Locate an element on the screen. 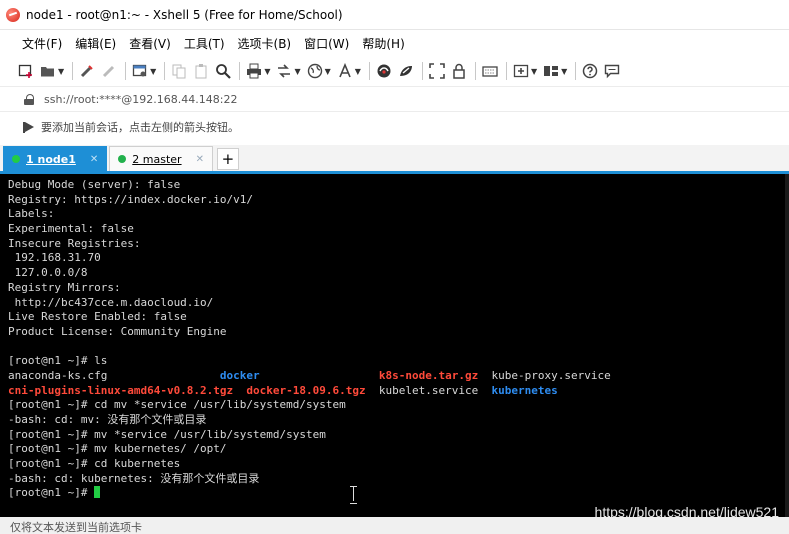 This screenshot has width=789, height=534. transfer-button: ▼ is located at coordinates (288, 71).